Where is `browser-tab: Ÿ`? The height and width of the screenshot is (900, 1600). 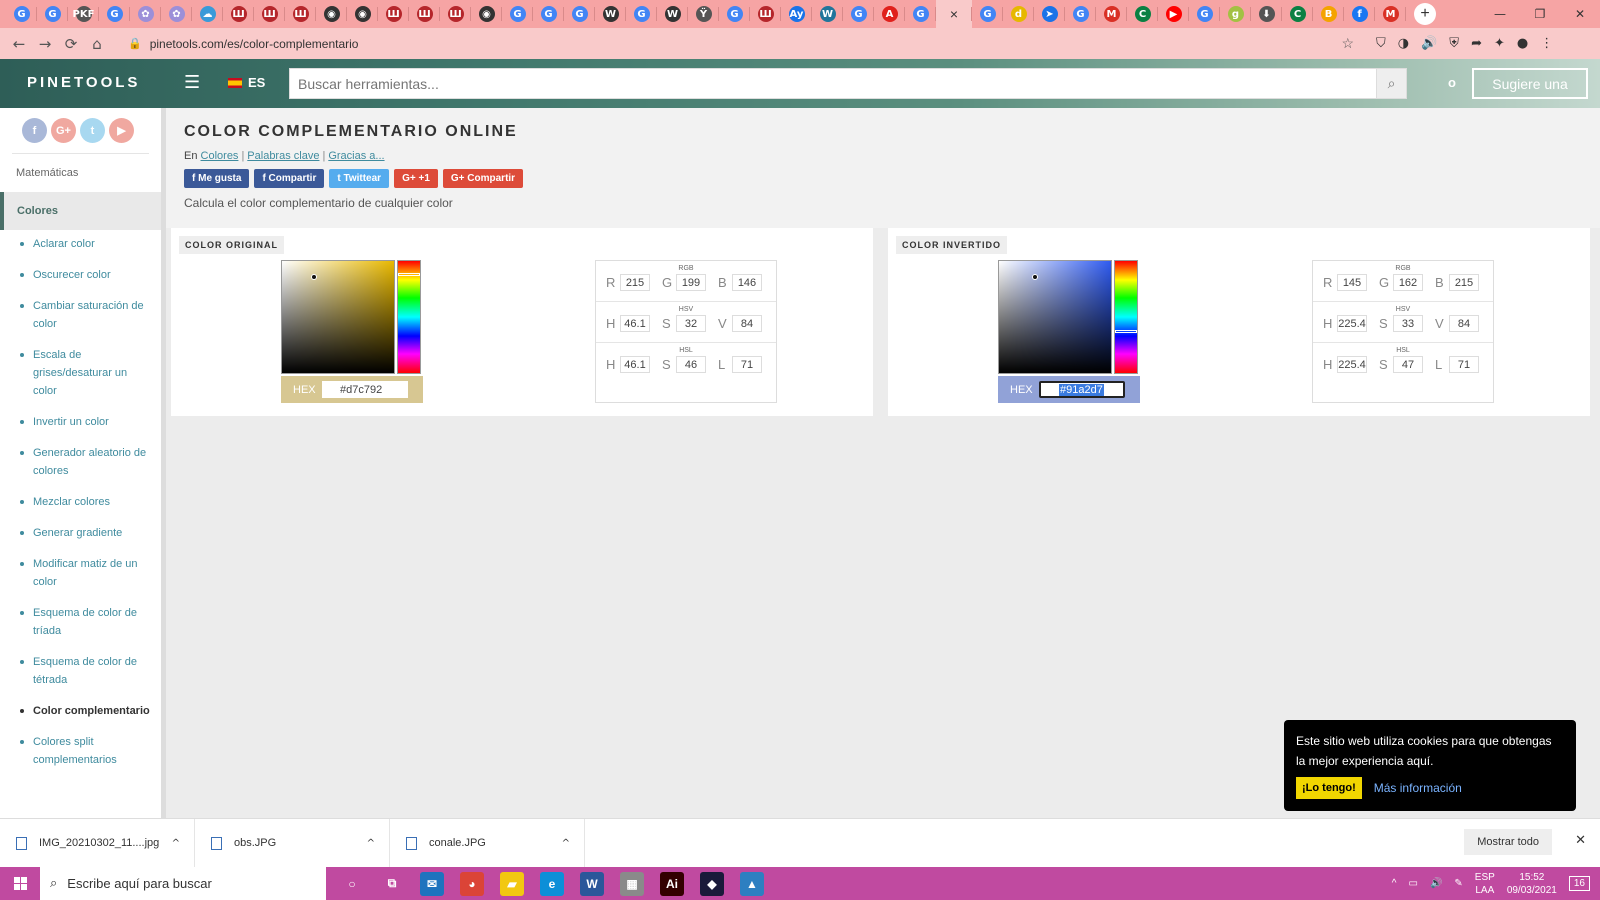
browser-tab: Ÿ is located at coordinates (703, 14).